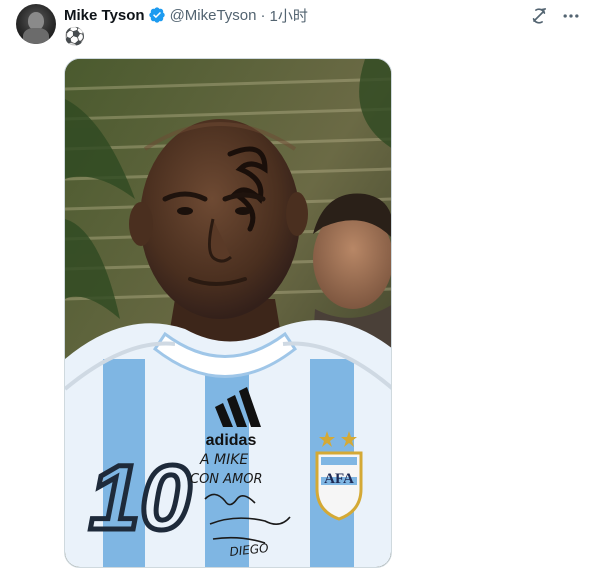  Describe the element at coordinates (226, 479) in the screenshot. I see `autograph-line-2: CON AMOR` at that location.